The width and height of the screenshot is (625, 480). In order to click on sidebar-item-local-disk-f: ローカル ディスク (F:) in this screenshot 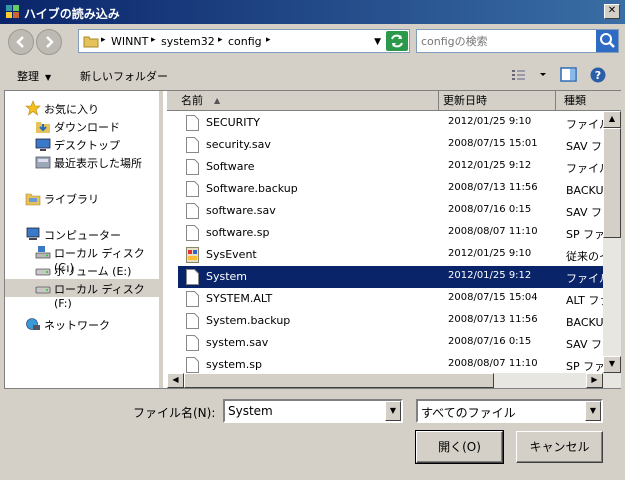, I will do `click(82, 294)`.